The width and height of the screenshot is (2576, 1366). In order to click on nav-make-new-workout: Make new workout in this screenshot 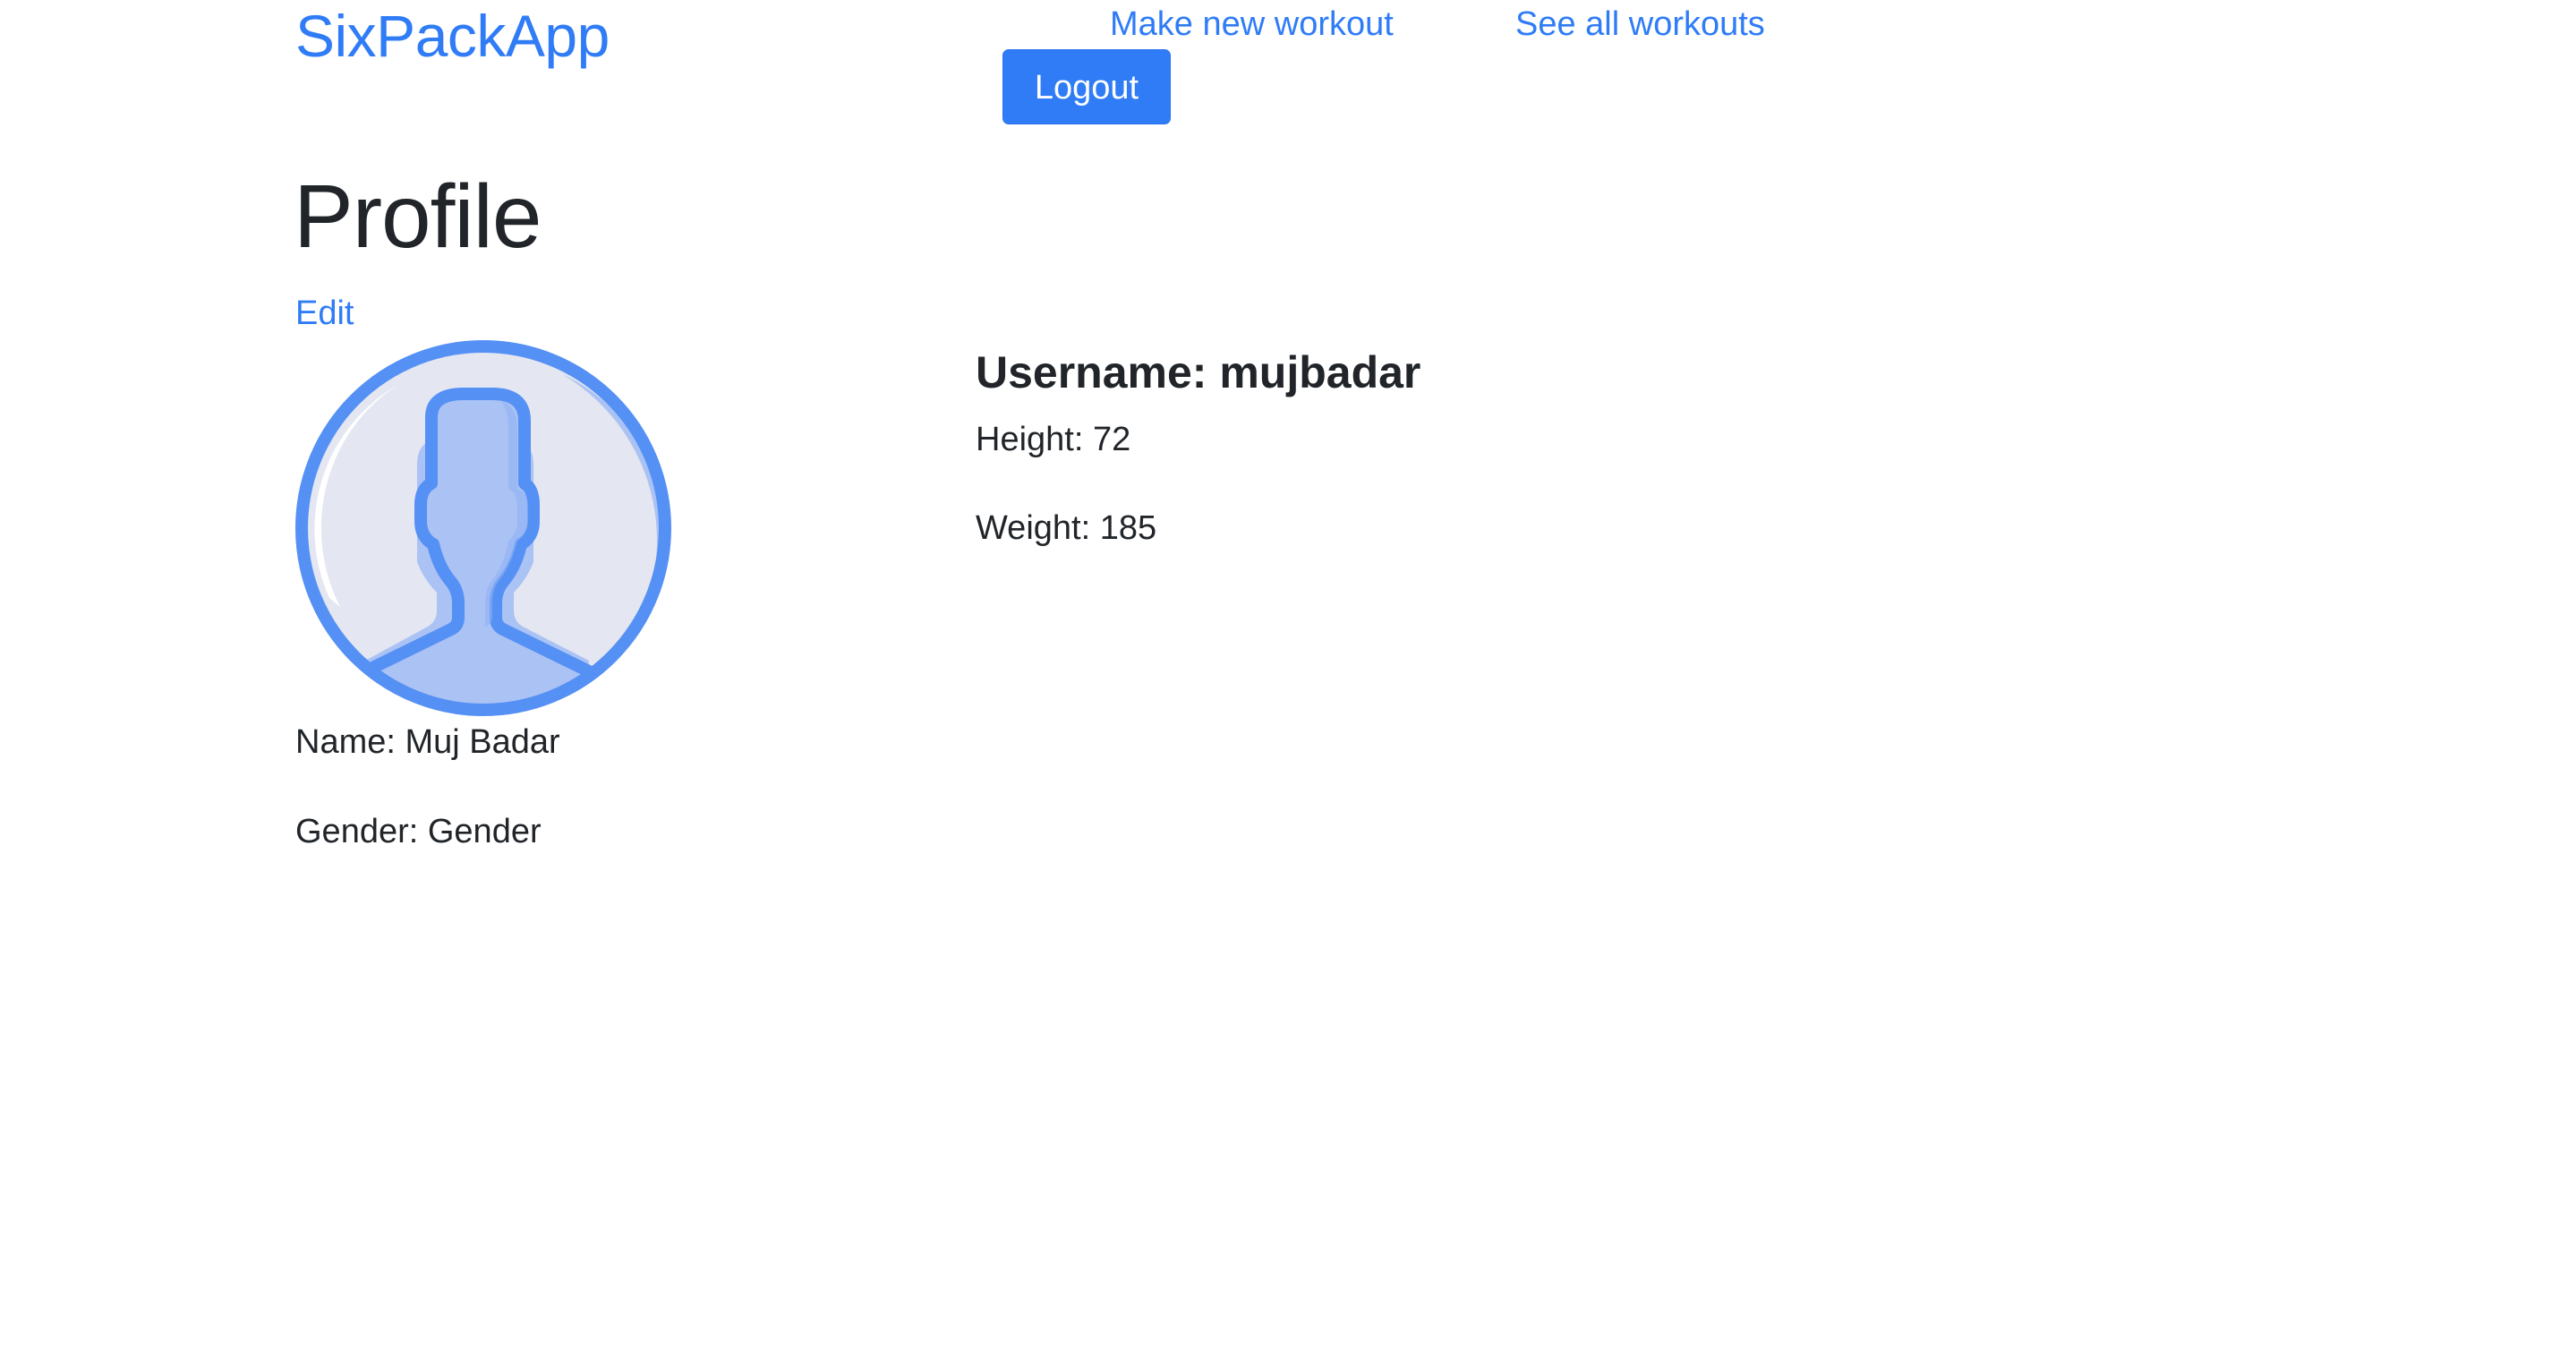, I will do `click(1252, 24)`.